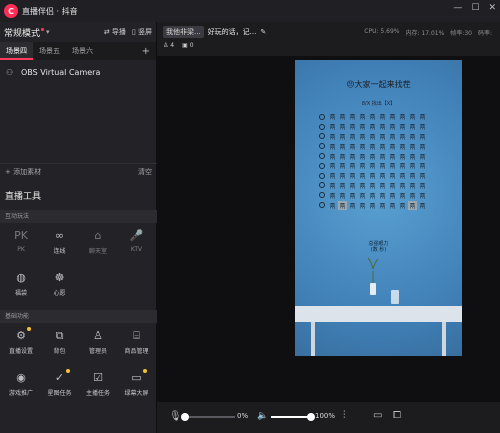 The width and height of the screenshot is (500, 433). I want to click on tab-scene-4: 场景四, so click(16, 51).